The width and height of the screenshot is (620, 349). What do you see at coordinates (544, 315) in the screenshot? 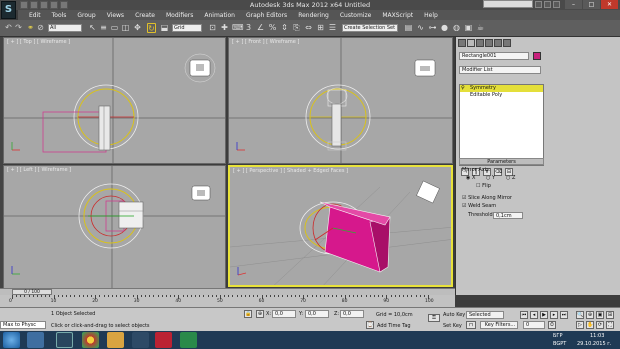
I see `play-icon: ▶` at bounding box center [544, 315].